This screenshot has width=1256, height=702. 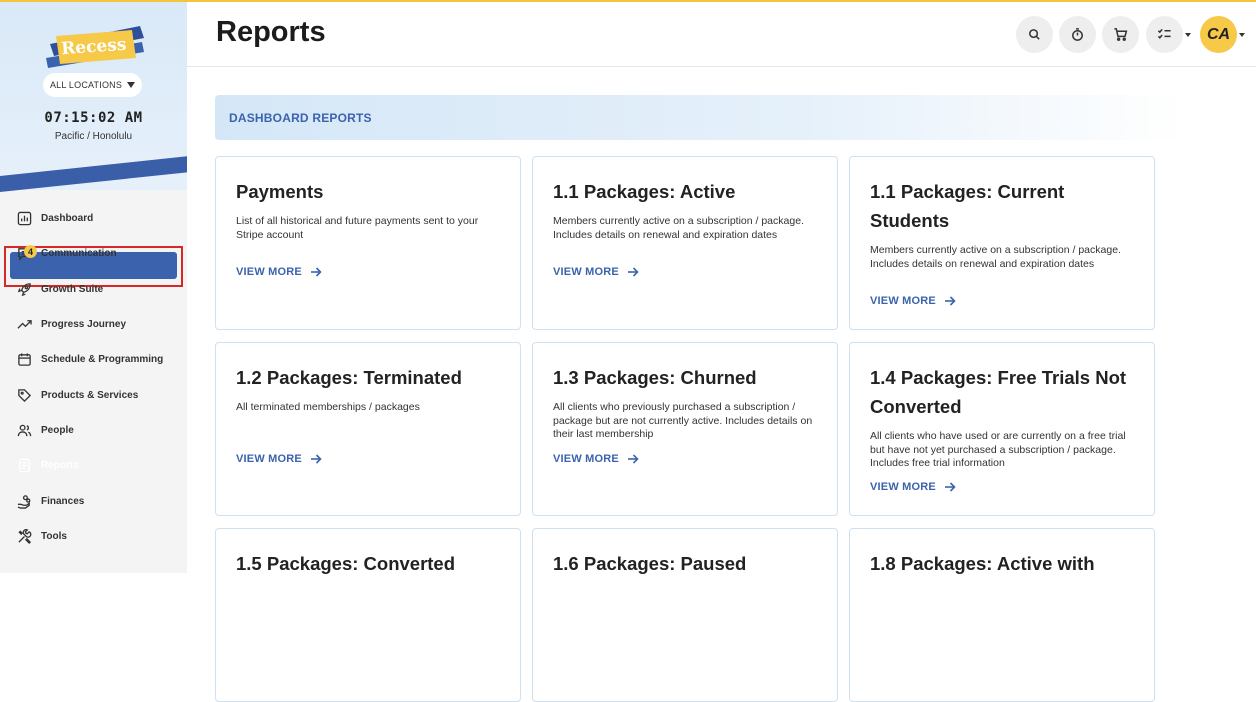 What do you see at coordinates (644, 191) in the screenshot?
I see `card-title: 1.1 Packages: Active` at bounding box center [644, 191].